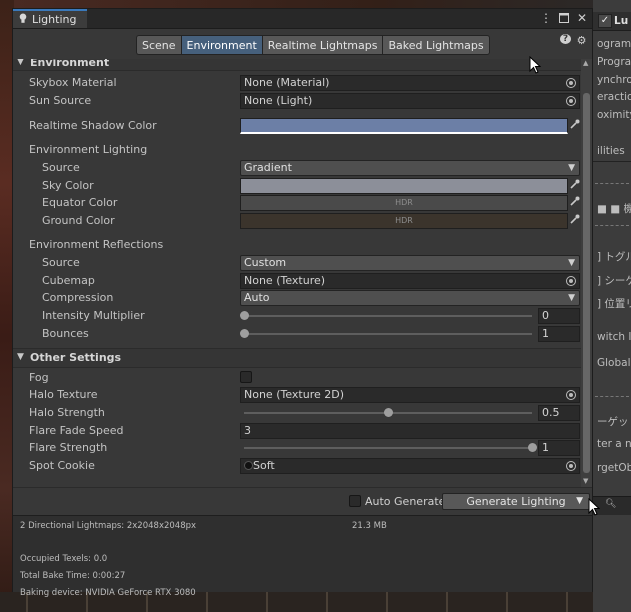 The image size is (631, 612). Describe the element at coordinates (50, 18) in the screenshot. I see `lighting-tab: Lighting` at that location.